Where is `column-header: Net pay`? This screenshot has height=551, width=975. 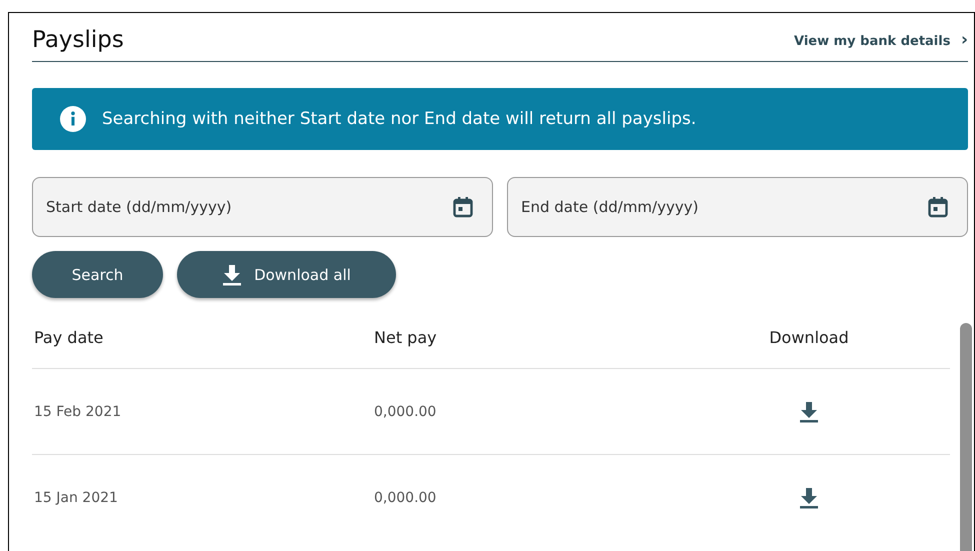 column-header: Net pay is located at coordinates (406, 337).